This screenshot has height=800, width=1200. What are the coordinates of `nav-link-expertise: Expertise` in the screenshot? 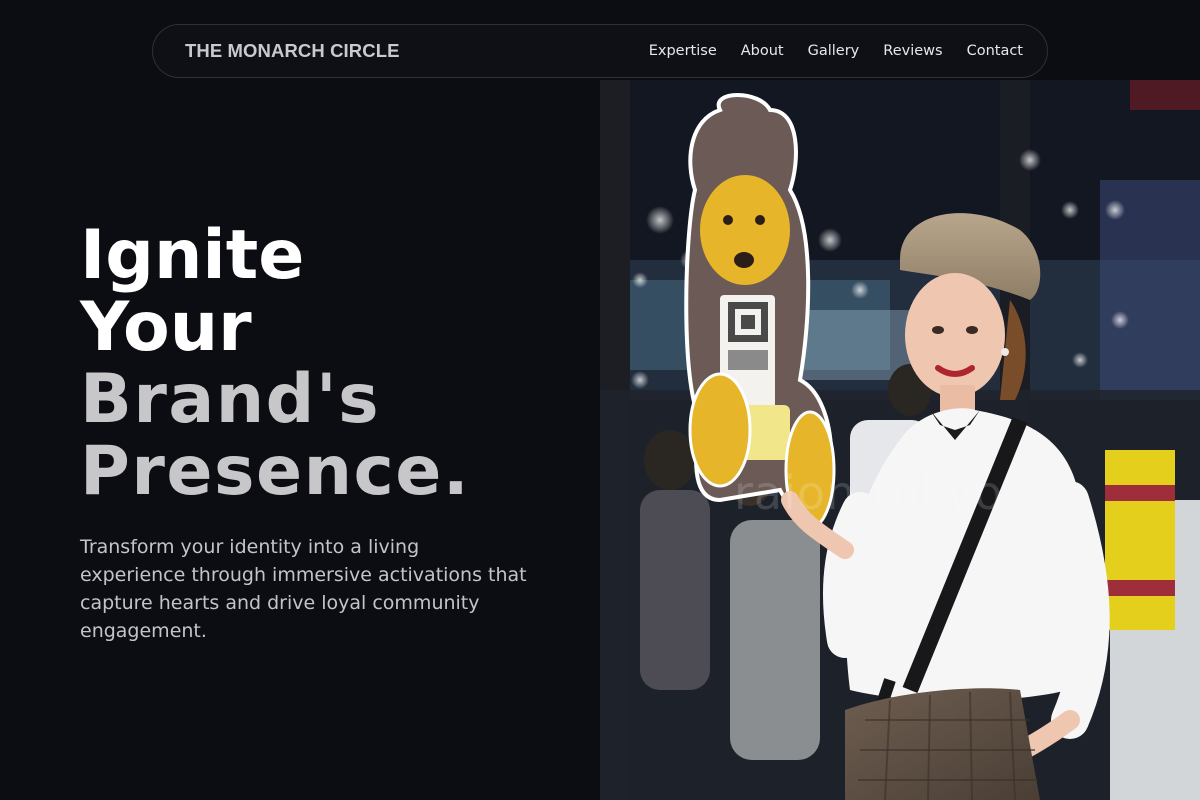 It's located at (683, 51).